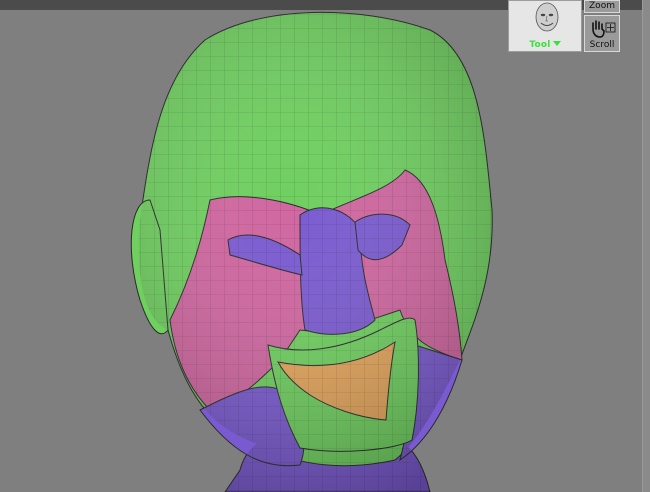 The width and height of the screenshot is (650, 492). I want to click on tool-dropdown: Tool, so click(545, 45).